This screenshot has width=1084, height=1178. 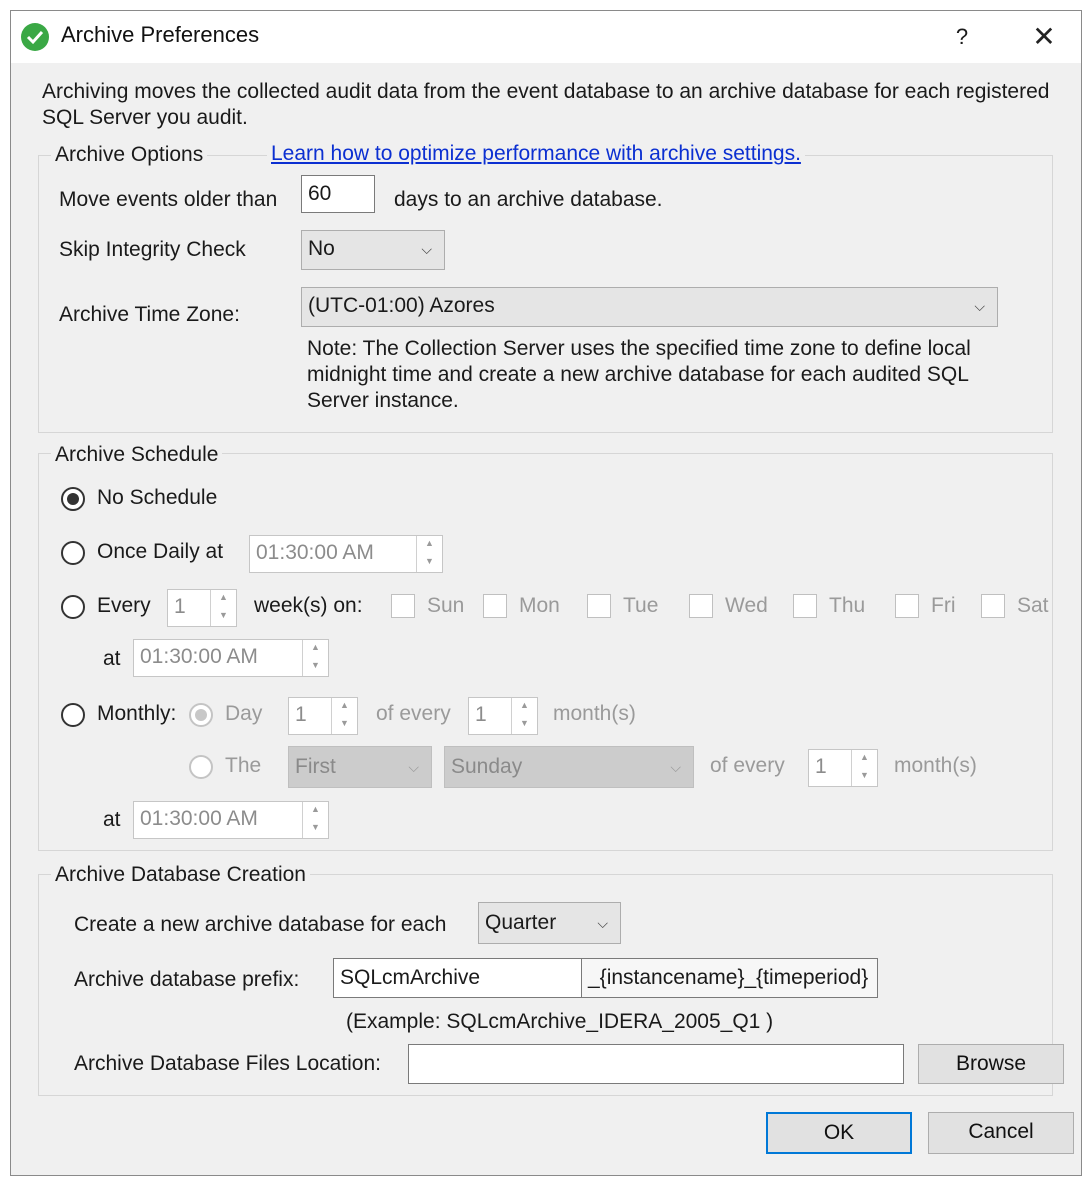 What do you see at coordinates (1033, 605) in the screenshot?
I see `day-label-sat: Sat` at bounding box center [1033, 605].